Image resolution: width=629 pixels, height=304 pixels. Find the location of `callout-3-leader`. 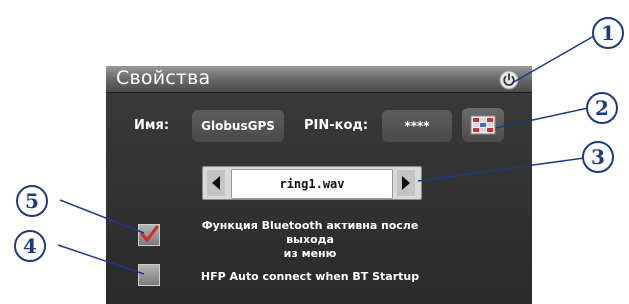

callout-3-leader is located at coordinates (501, 169).